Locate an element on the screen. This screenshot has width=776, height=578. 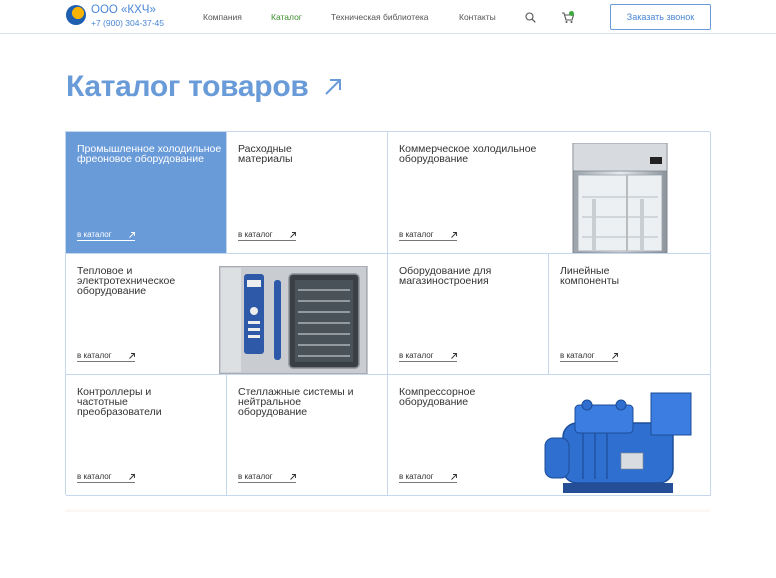
nav-item-company: Компания is located at coordinates (222, 17).